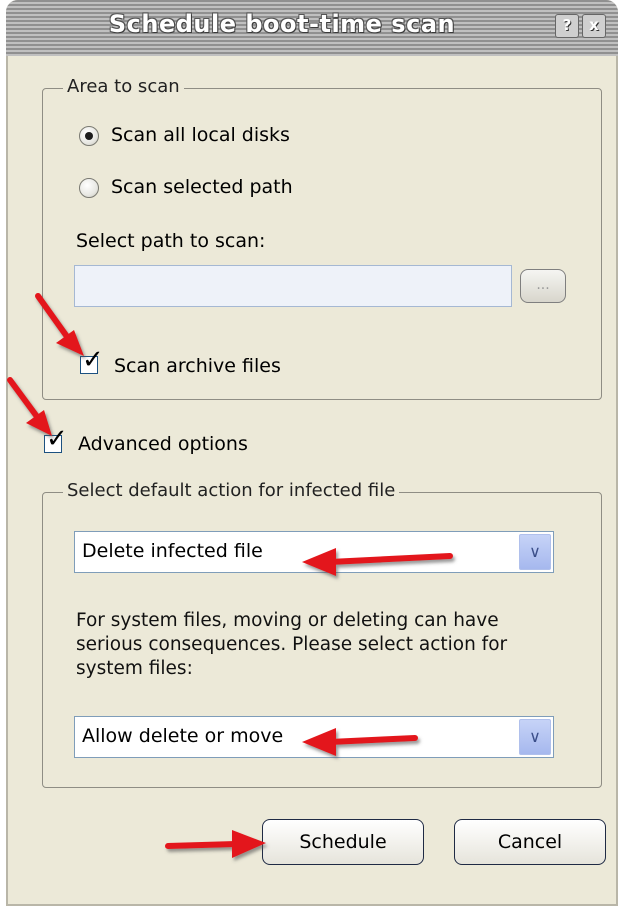  Describe the element at coordinates (123, 86) in the screenshot. I see `area-to-scan-legend: Area to scan` at that location.